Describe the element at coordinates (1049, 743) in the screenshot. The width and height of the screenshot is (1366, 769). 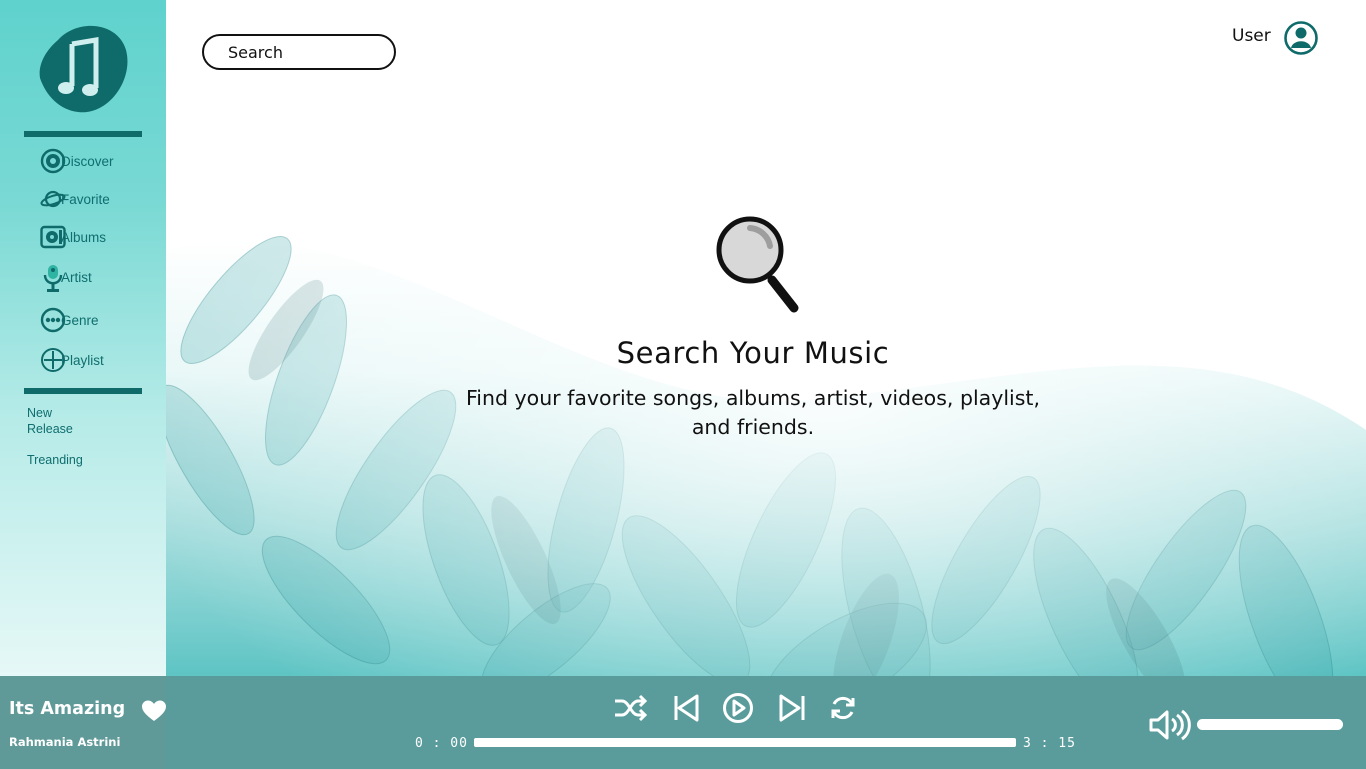
I see `total-time: 3 : 15` at that location.